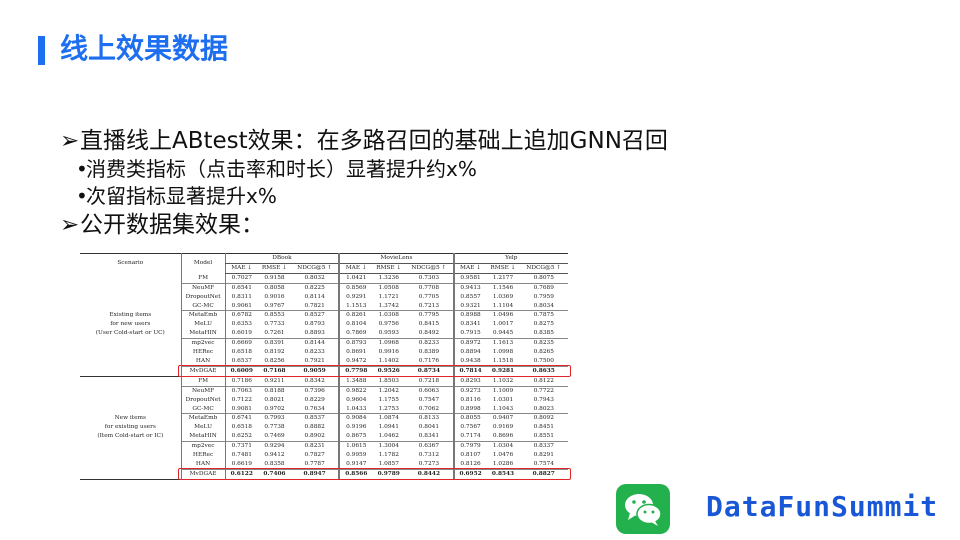 The height and width of the screenshot is (540, 960). I want to click on value-cell: 0.8192, so click(274, 352).